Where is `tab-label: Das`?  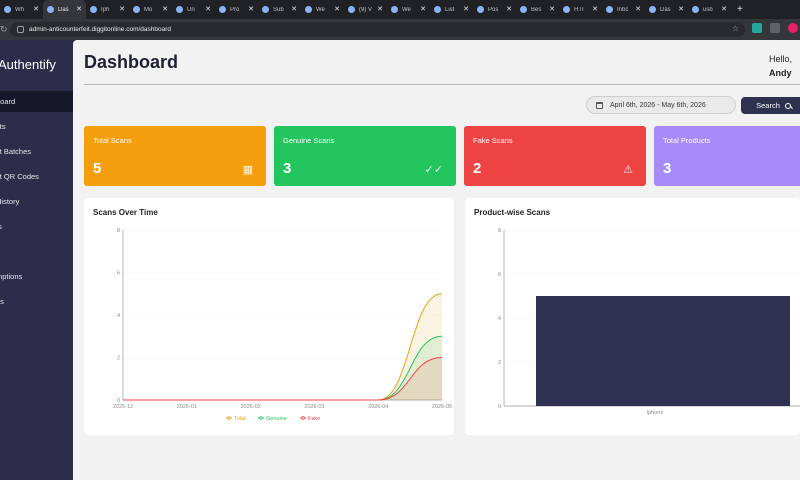
tab-label: Das is located at coordinates (665, 9).